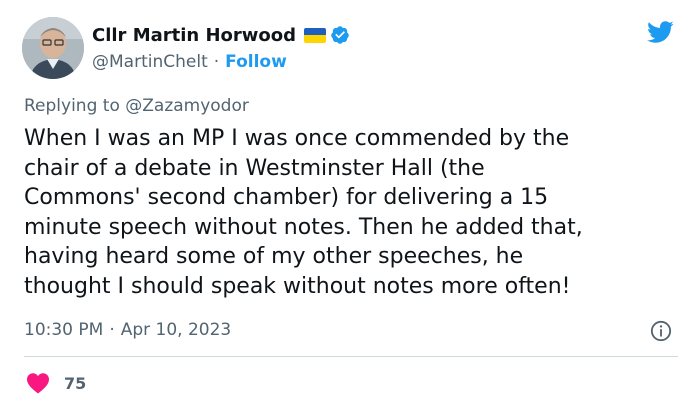 The width and height of the screenshot is (700, 410). Describe the element at coordinates (150, 62) in the screenshot. I see `author-handle: @MartinChelt` at that location.